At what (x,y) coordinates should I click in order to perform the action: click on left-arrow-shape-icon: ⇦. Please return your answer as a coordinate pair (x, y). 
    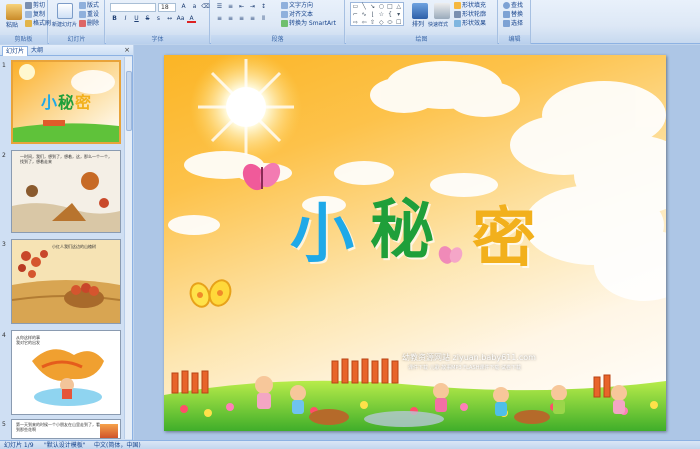
    Looking at the image, I should click on (364, 23).